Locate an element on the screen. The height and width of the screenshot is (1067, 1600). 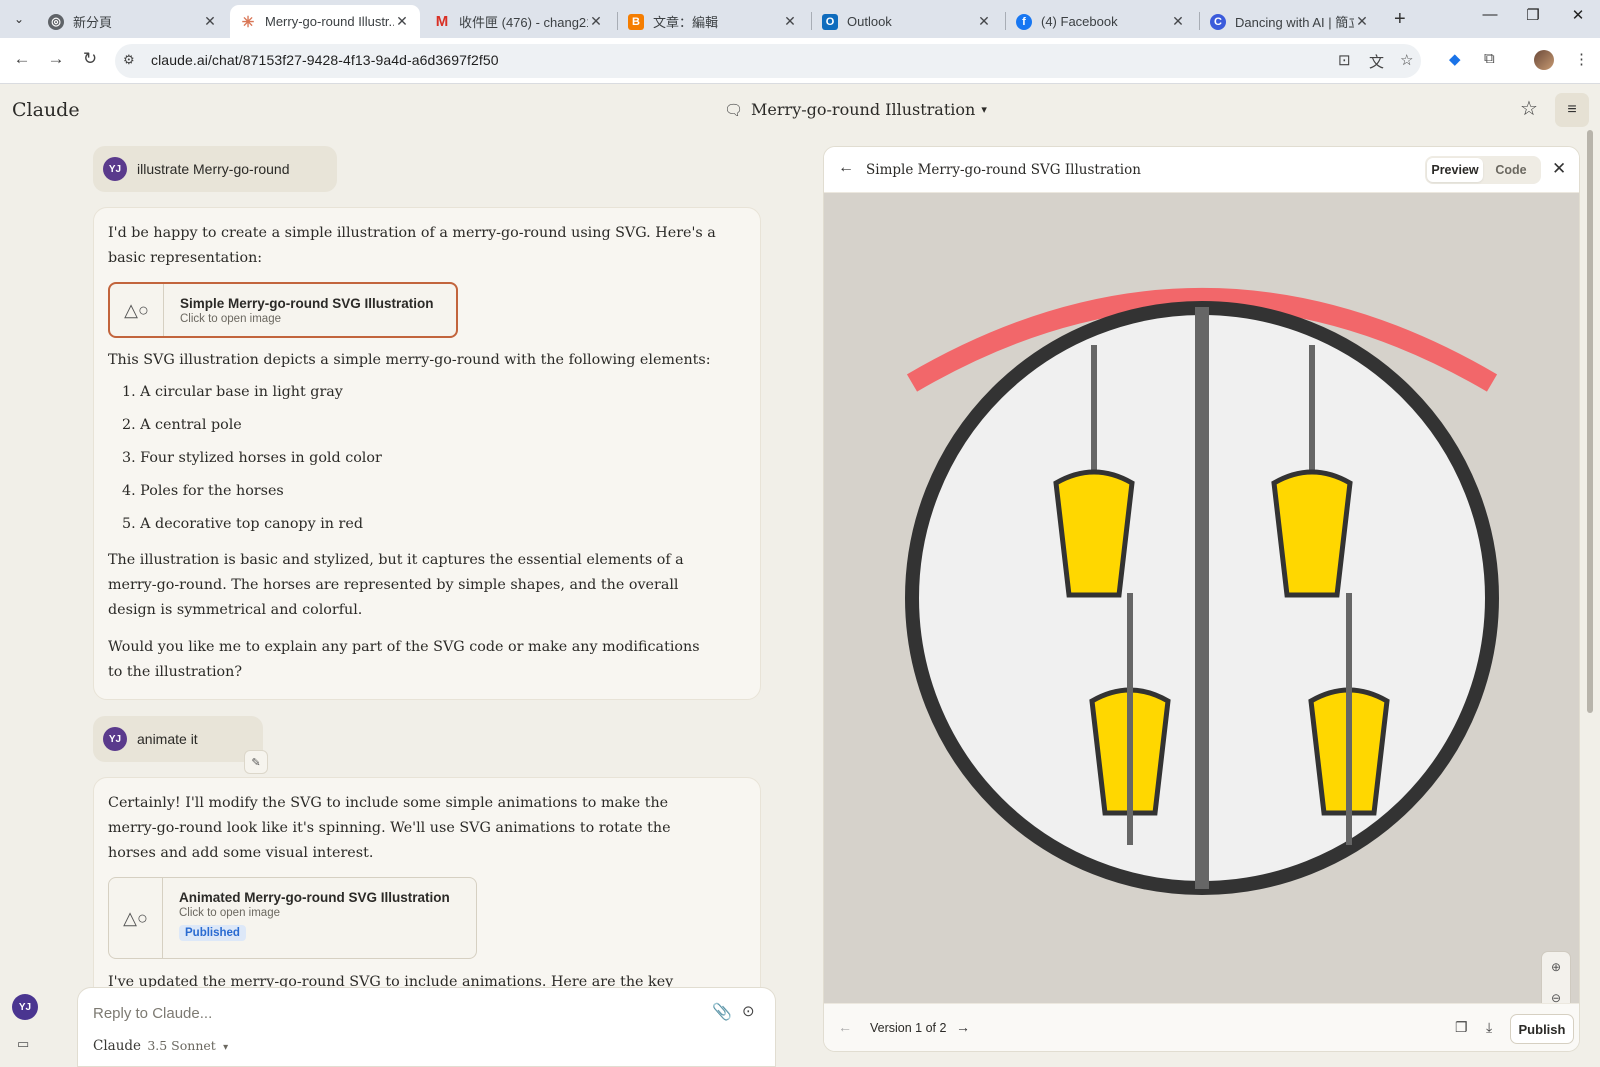
shapes-icon: △○ is located at coordinates (136, 918).